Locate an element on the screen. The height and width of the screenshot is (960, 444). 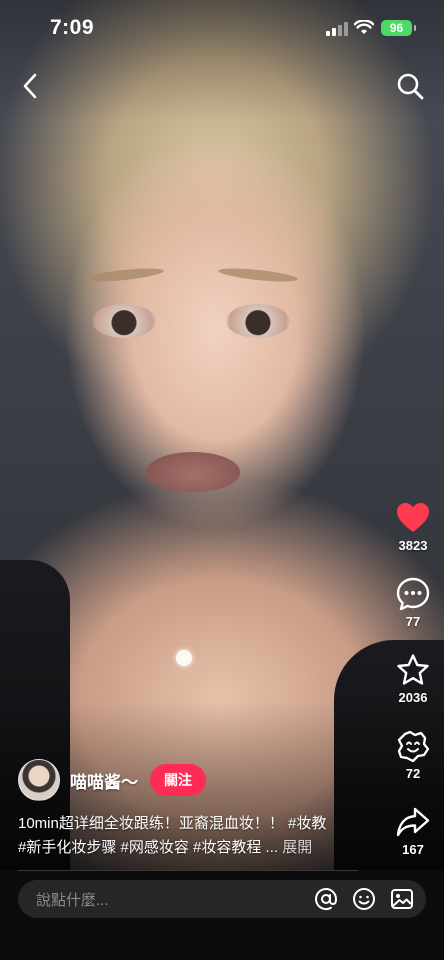
video-necklace is located at coordinates (184, 658).